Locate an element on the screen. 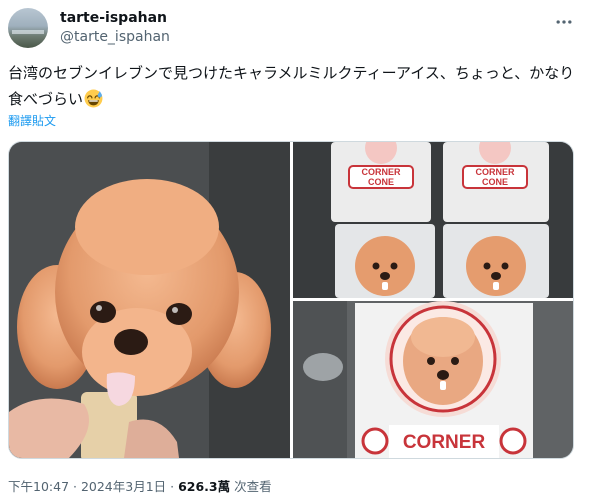 The height and width of the screenshot is (496, 590). photo-packaged-icecreams: CORNER CONE CORNER CONE is located at coordinates (433, 220).